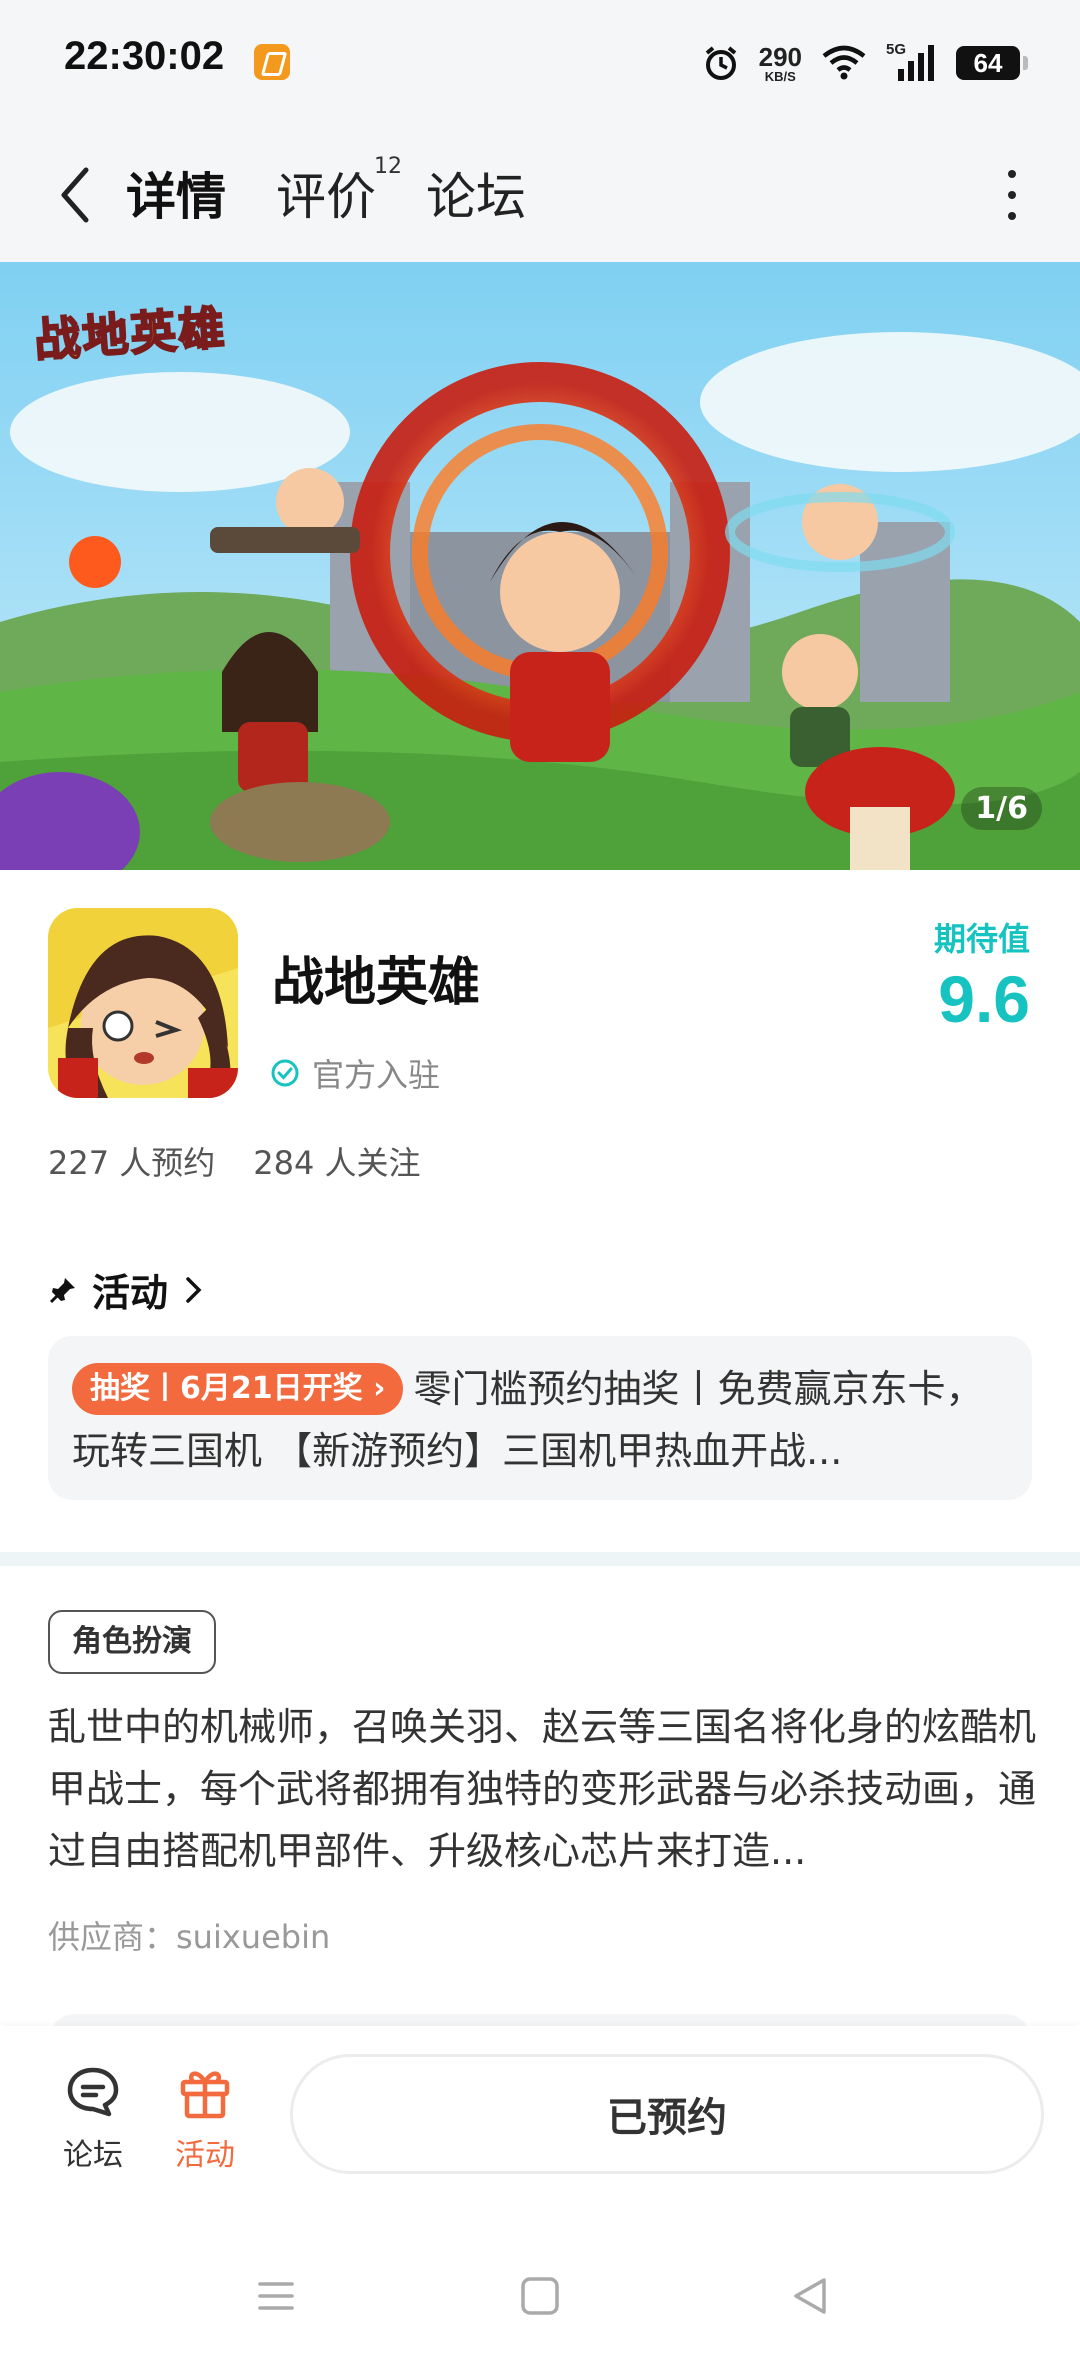  What do you see at coordinates (540, 195) in the screenshot?
I see `top-nav: 详情 评价 12 论坛` at bounding box center [540, 195].